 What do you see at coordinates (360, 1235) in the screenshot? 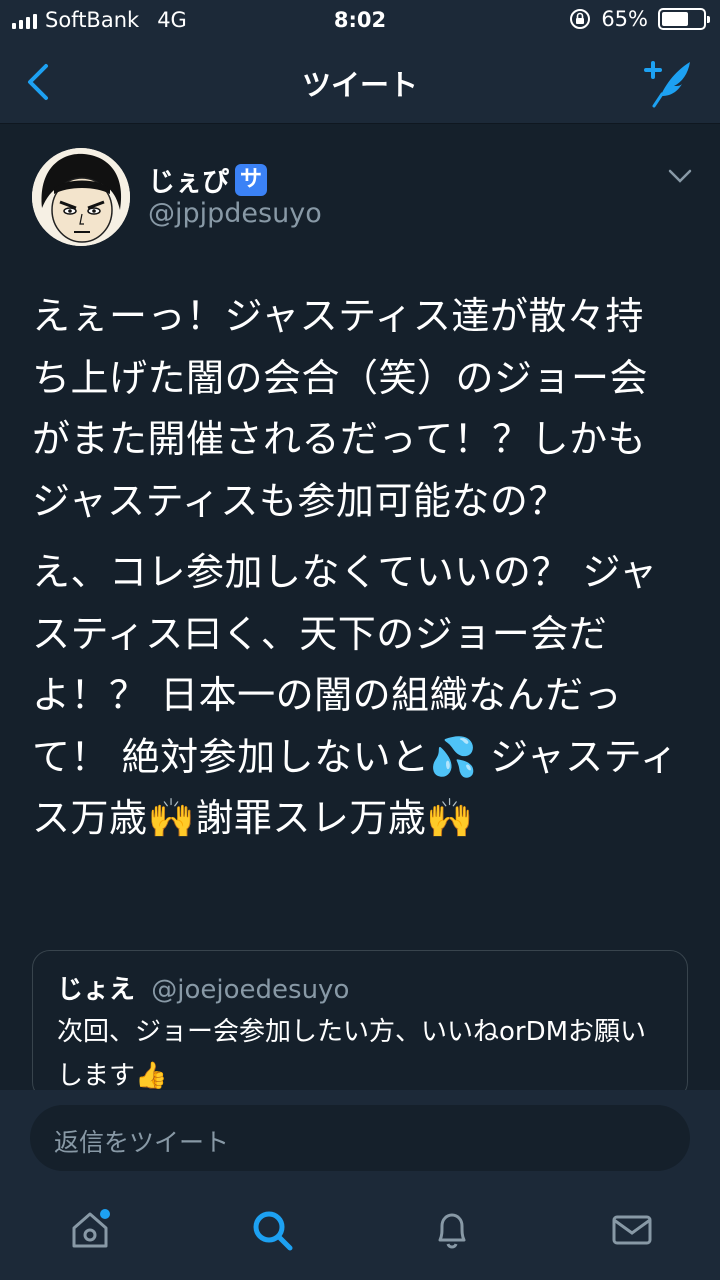
I see `tab-bar` at bounding box center [360, 1235].